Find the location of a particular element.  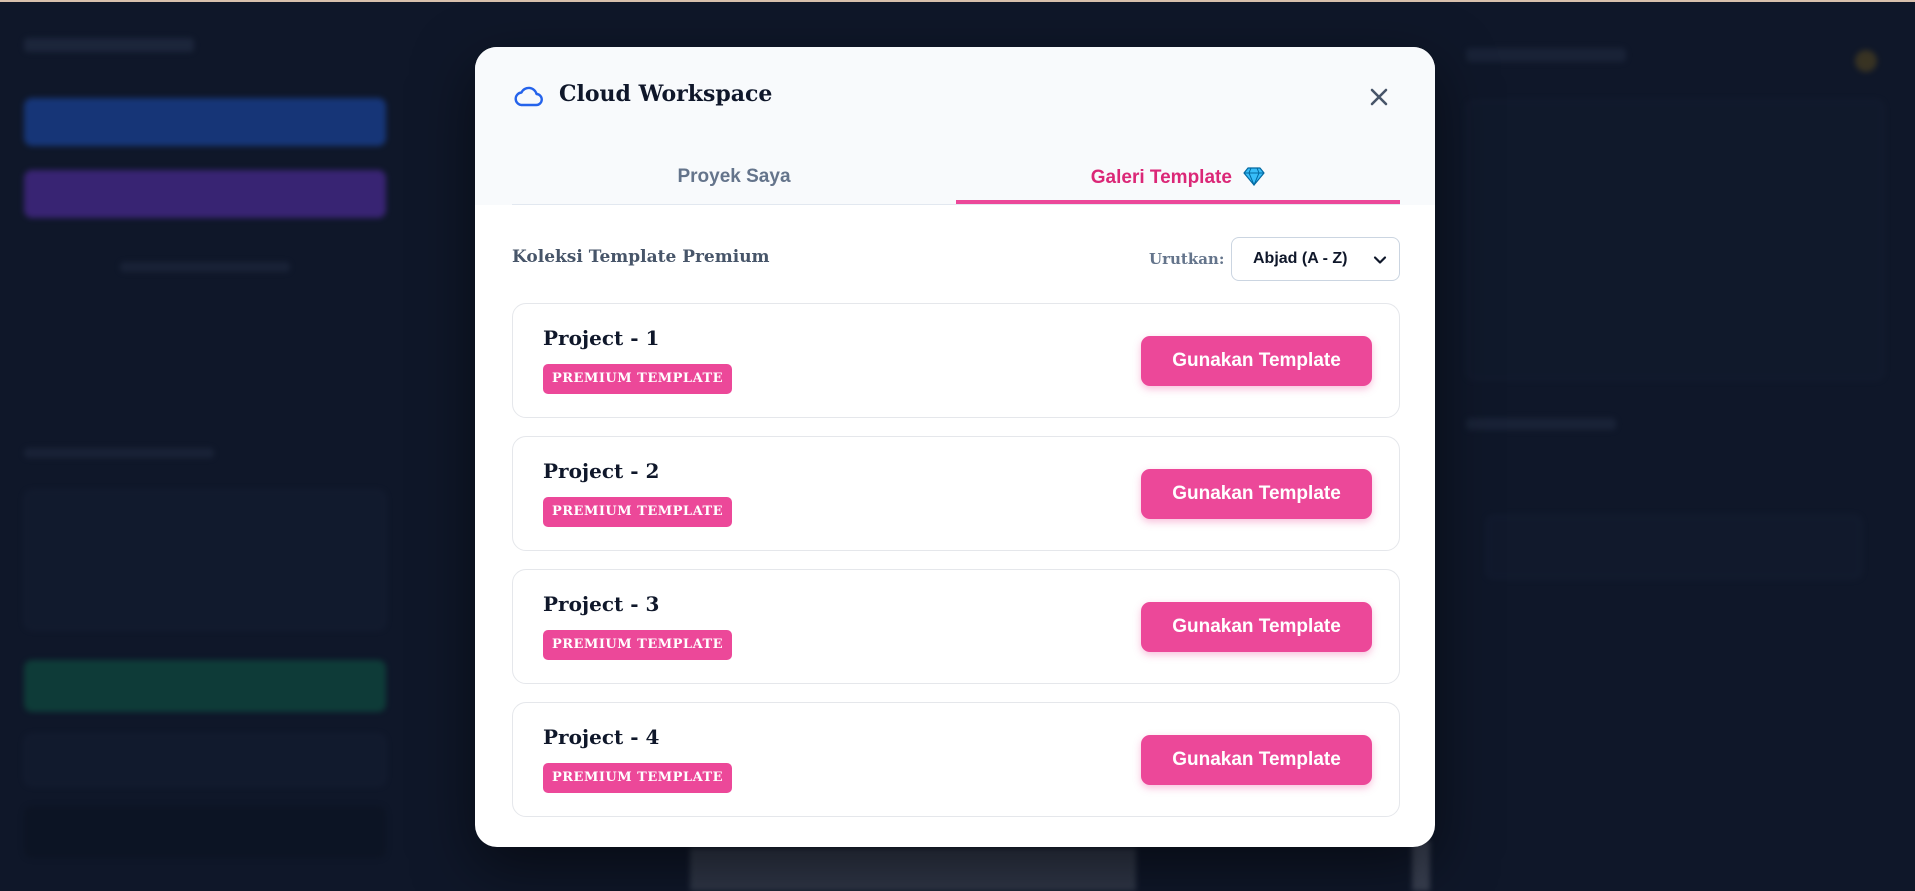

bg-purple-button is located at coordinates (205, 194).